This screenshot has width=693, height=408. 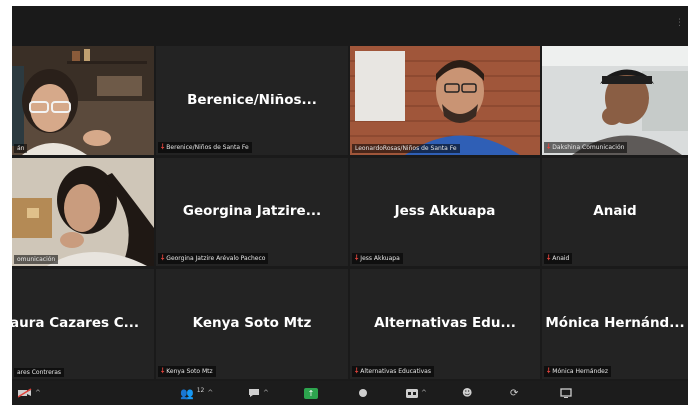 I want to click on whiteboard-icon, so click(x=566, y=393).